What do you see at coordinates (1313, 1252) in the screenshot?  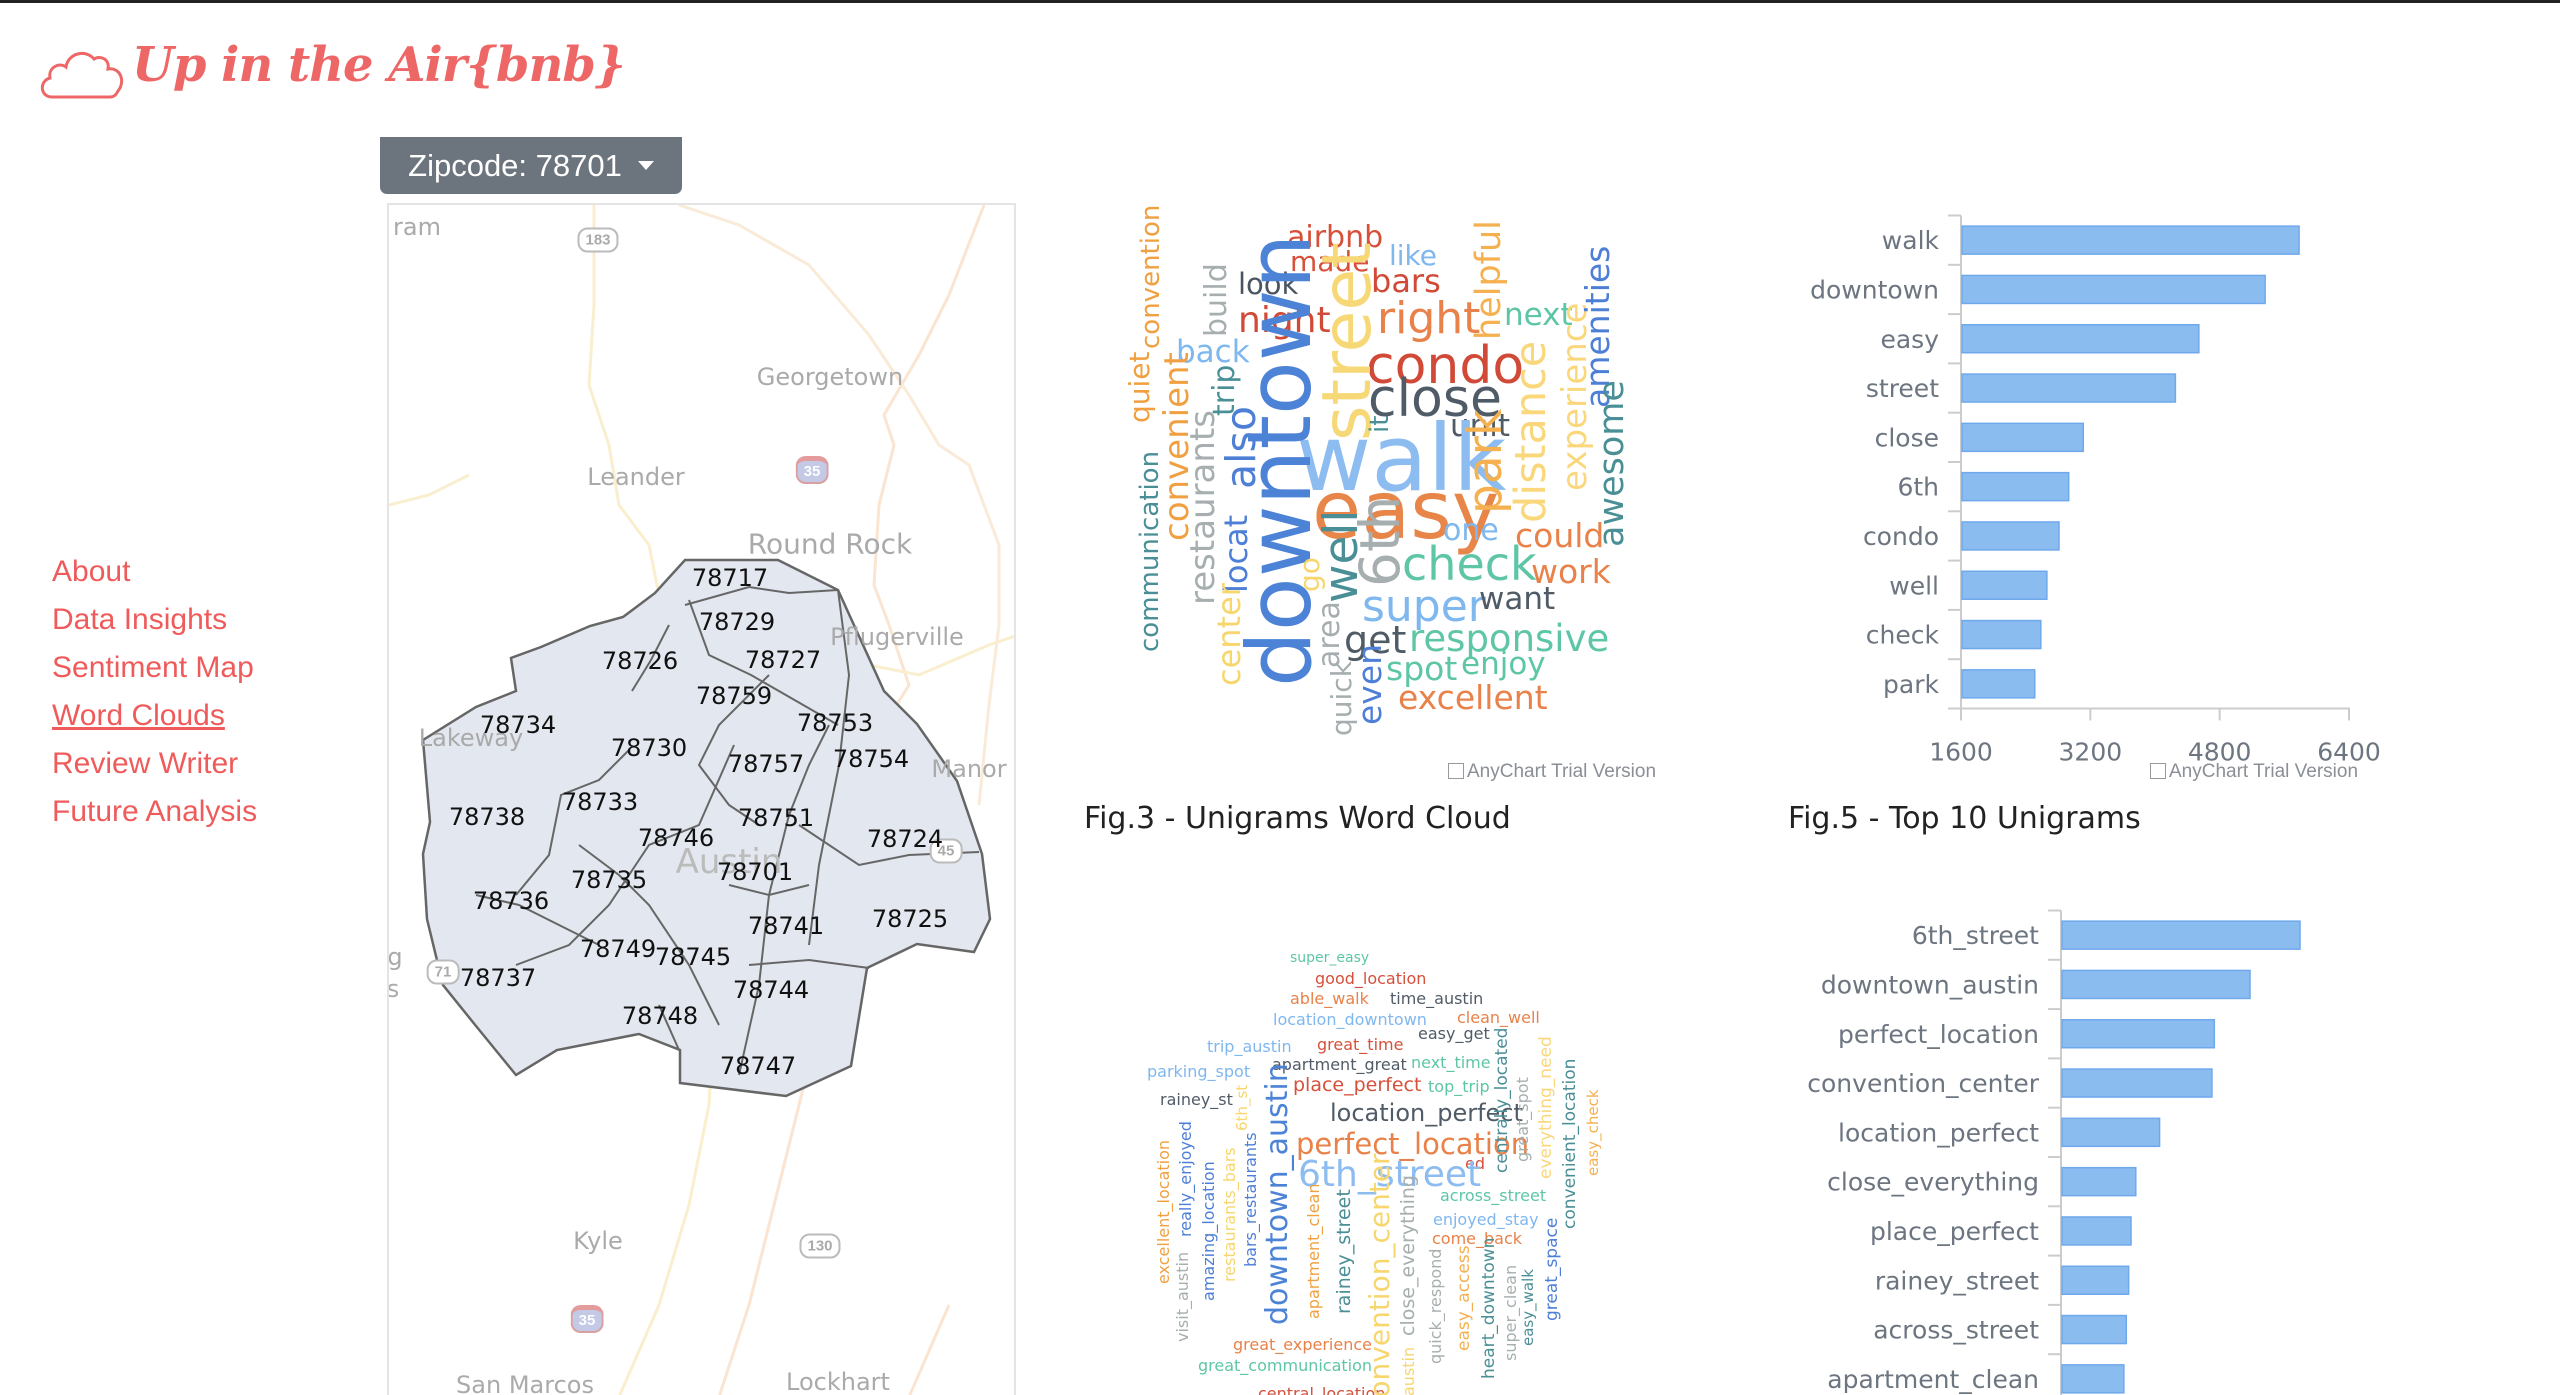 I see `cloud-word: apartment_clean` at bounding box center [1313, 1252].